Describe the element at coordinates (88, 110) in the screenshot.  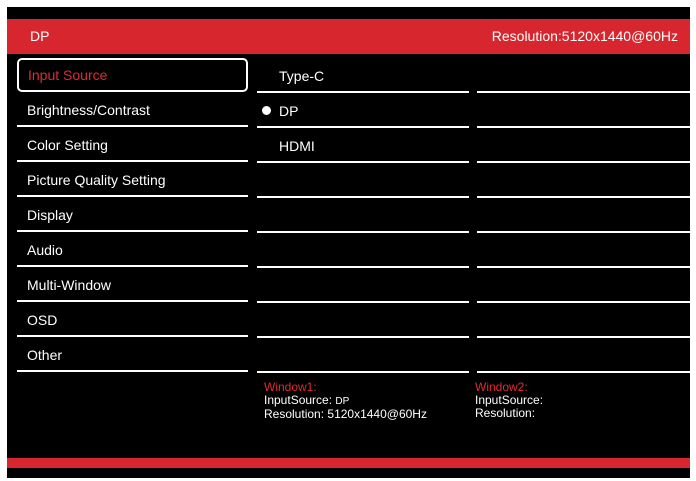
I see `menu-item-label: Brightness/Contrast` at that location.